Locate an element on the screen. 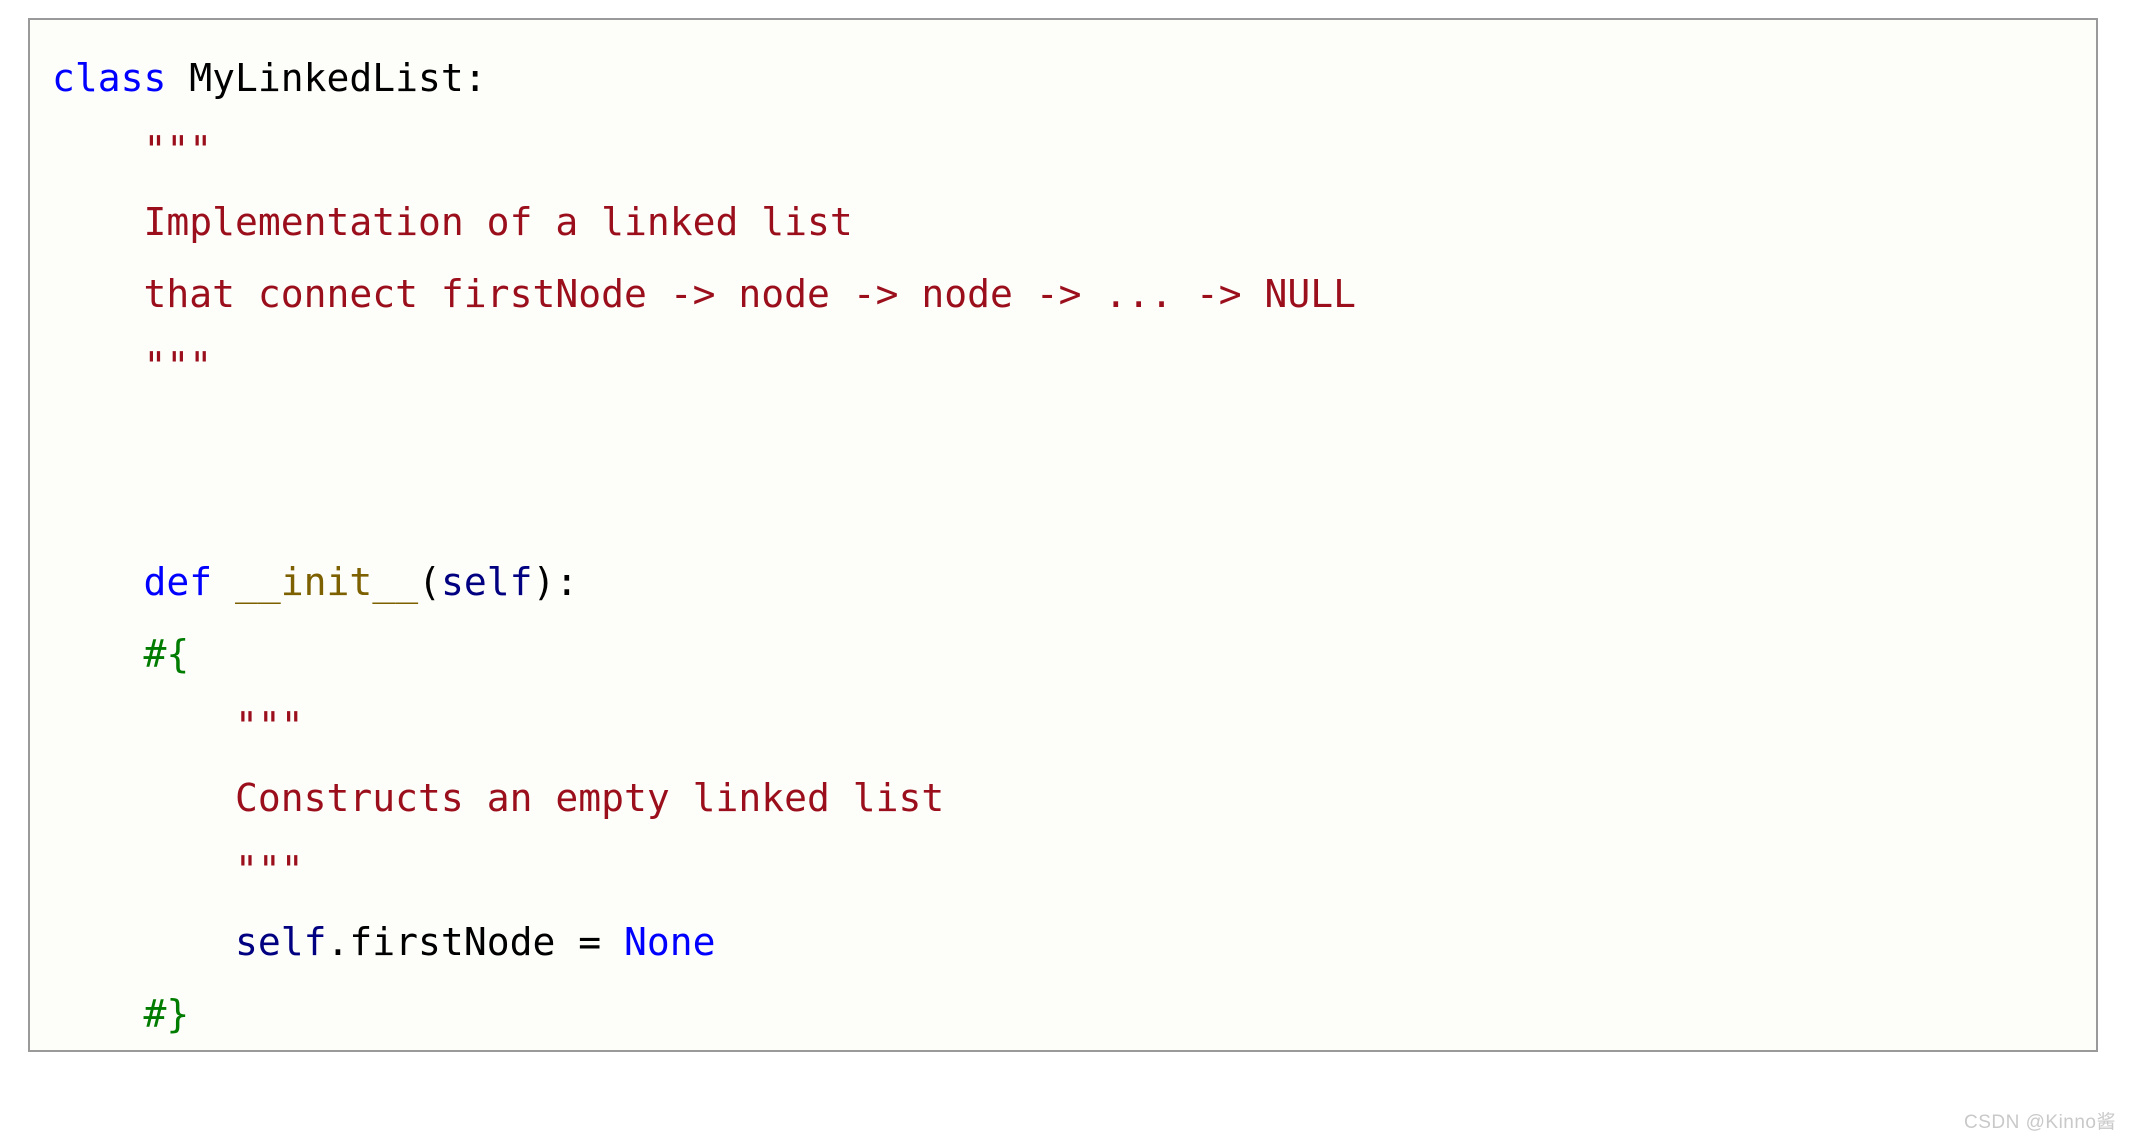  code-line: self.firstNode = None is located at coordinates (704, 942).